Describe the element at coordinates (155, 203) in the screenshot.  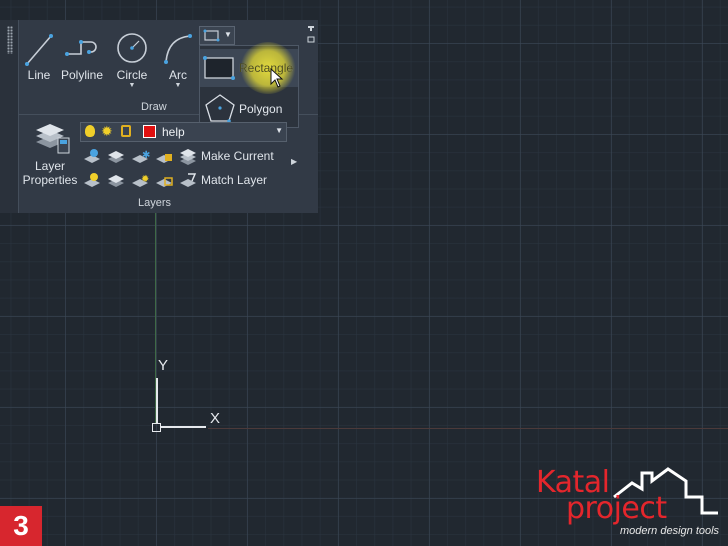
I see `layers-section-label: Layers` at that location.